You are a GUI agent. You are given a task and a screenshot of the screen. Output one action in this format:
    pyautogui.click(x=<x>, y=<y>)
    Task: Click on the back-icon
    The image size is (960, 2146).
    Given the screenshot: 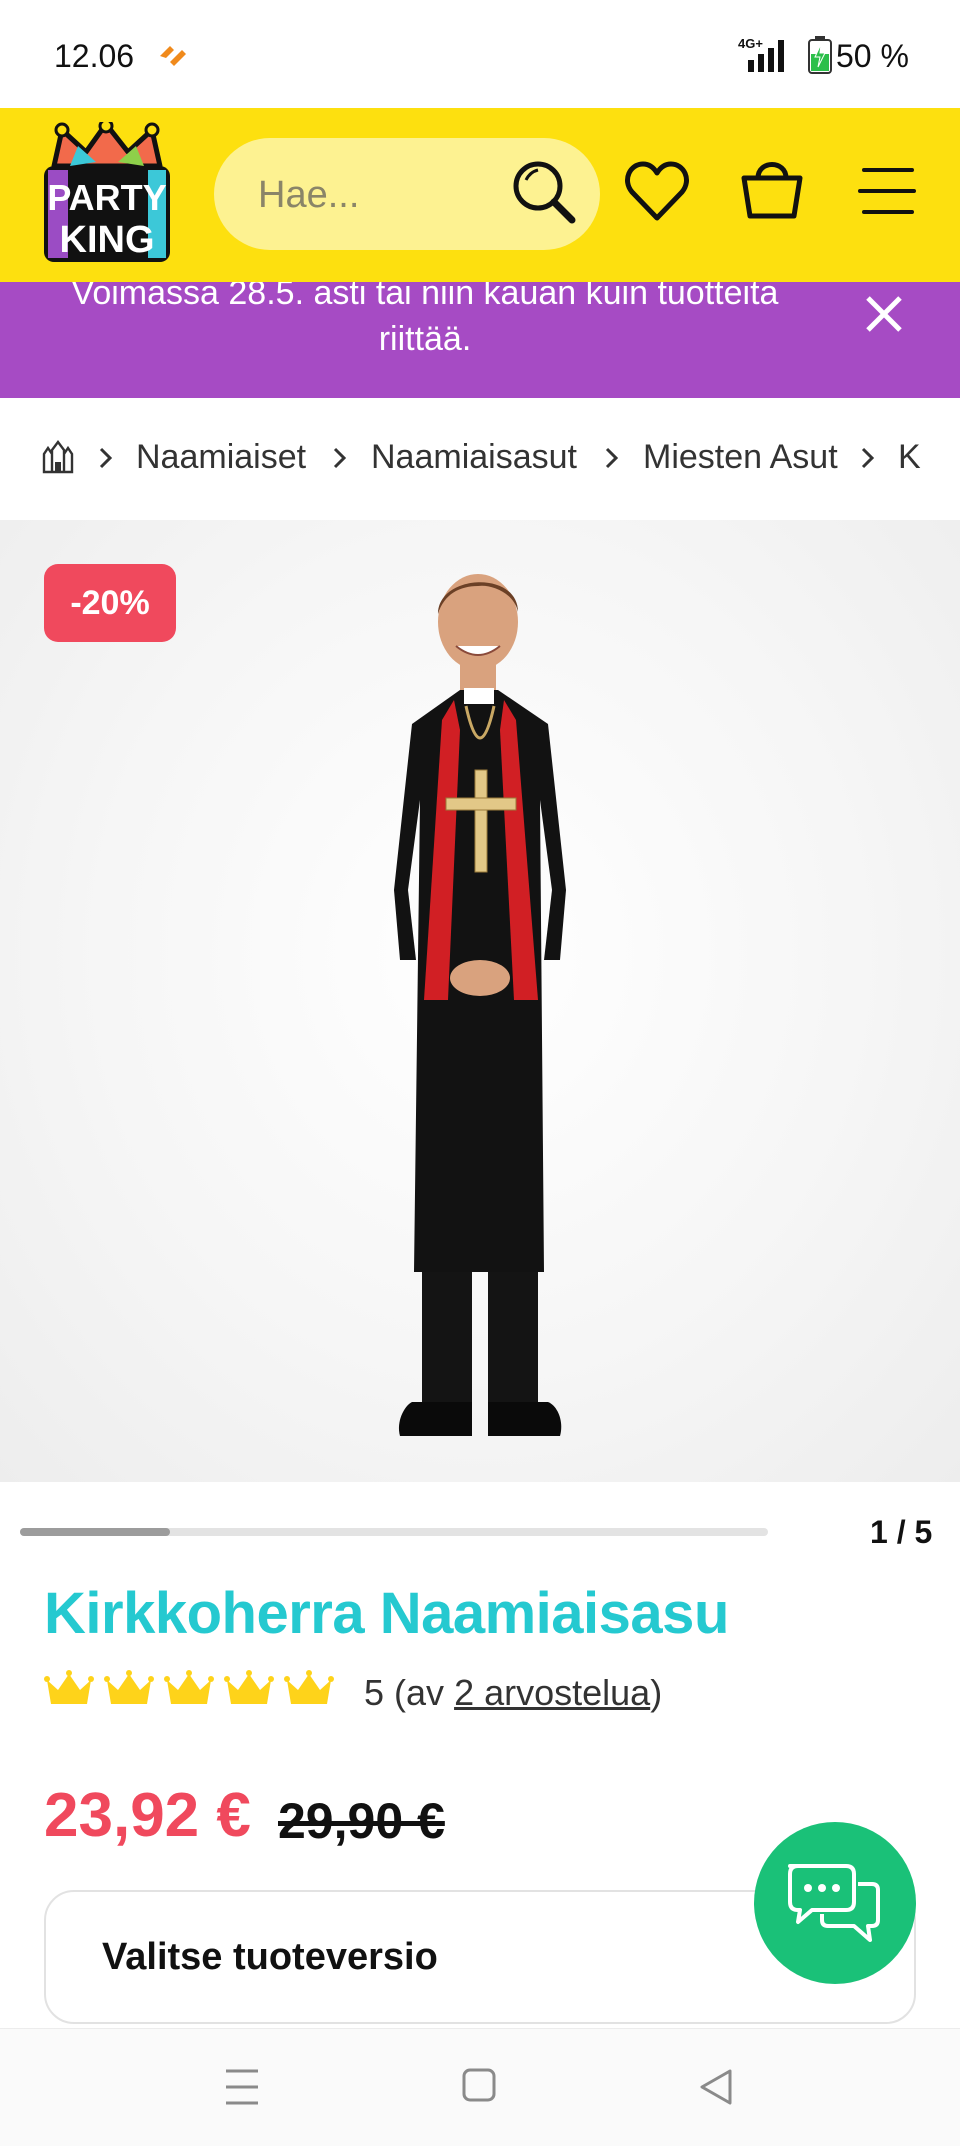 What is the action you would take?
    pyautogui.click(x=716, y=2089)
    